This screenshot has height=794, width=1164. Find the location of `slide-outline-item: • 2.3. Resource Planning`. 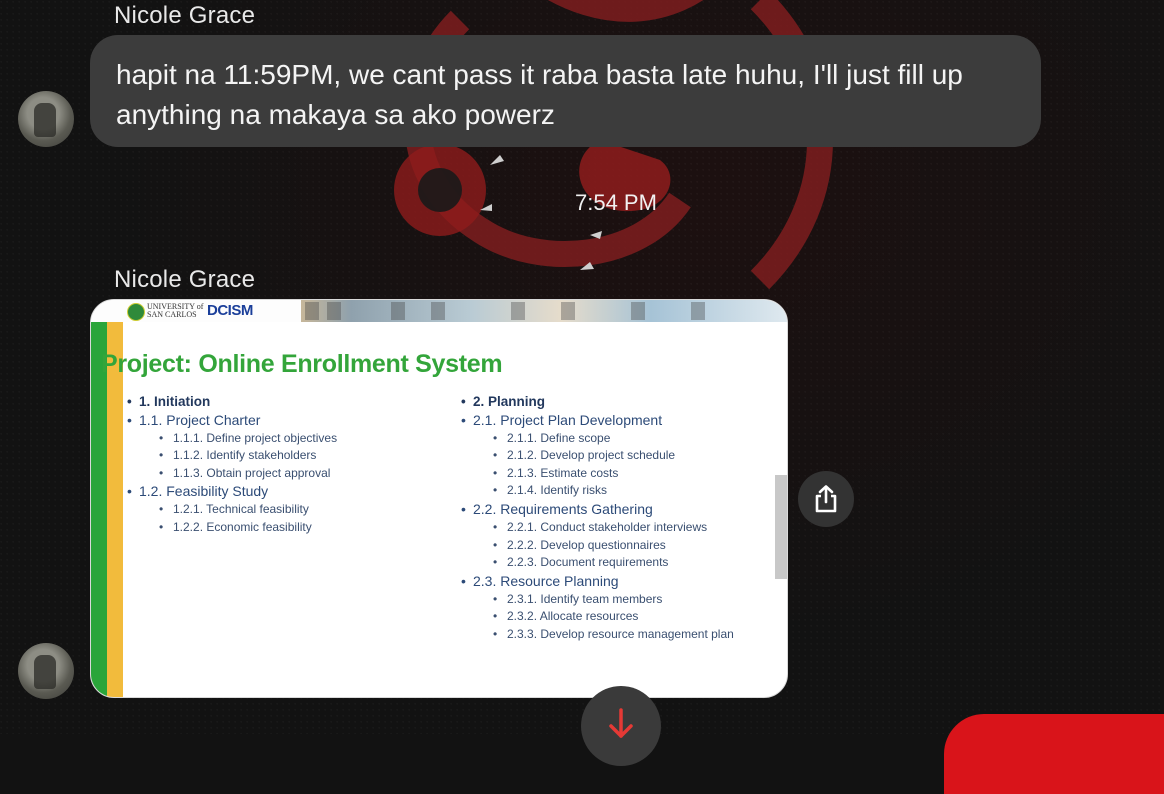

slide-outline-item: • 2.3. Resource Planning is located at coordinates (597, 581).